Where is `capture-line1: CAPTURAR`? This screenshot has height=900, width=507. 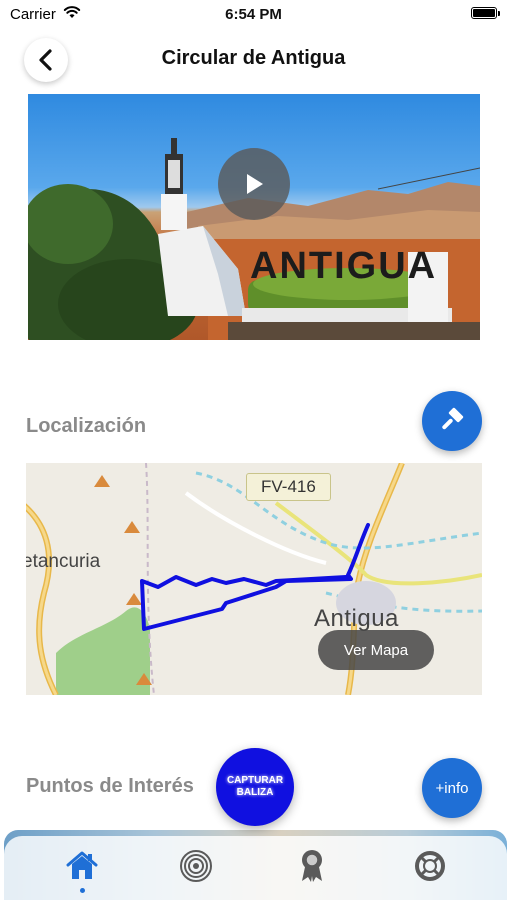
capture-line1: CAPTURAR is located at coordinates (255, 780).